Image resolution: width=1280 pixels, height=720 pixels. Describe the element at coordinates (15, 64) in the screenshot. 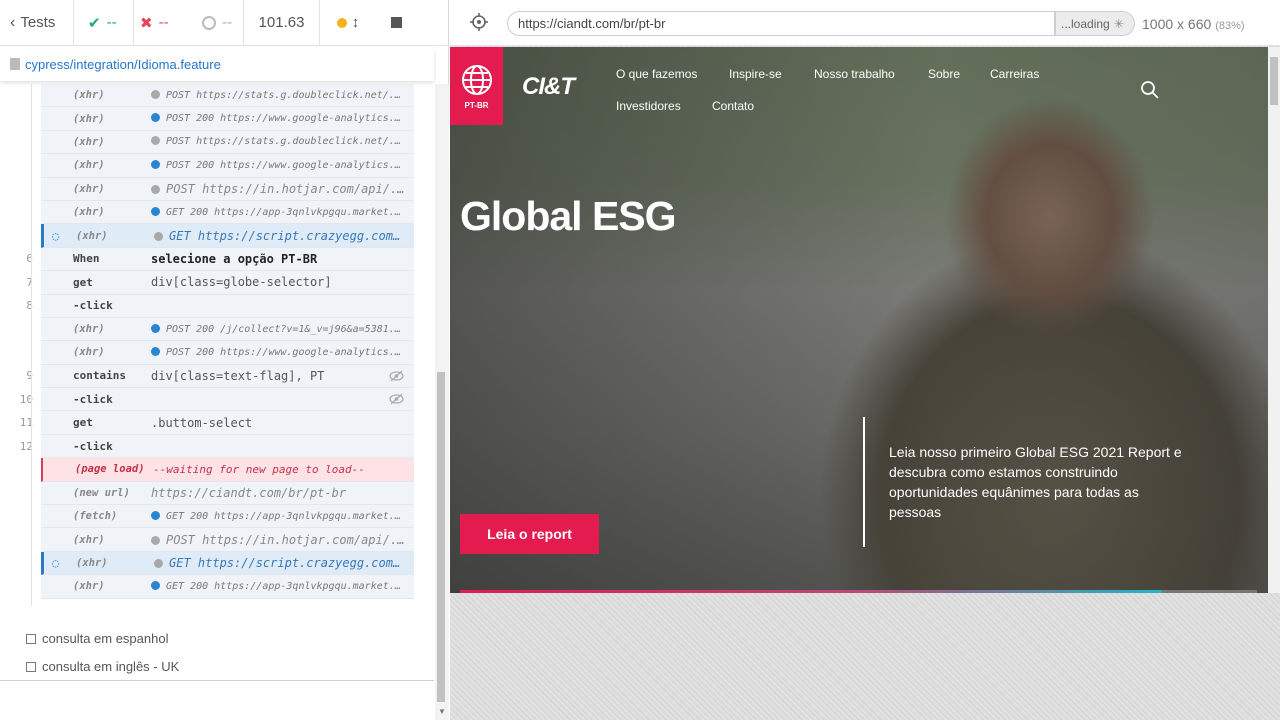

I see `file-icon` at that location.